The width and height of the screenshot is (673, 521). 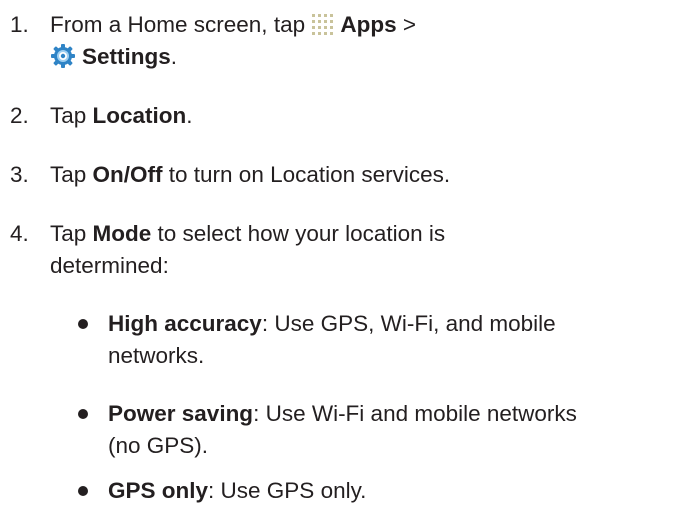 I want to click on mode-name: Power saving, so click(x=181, y=413).